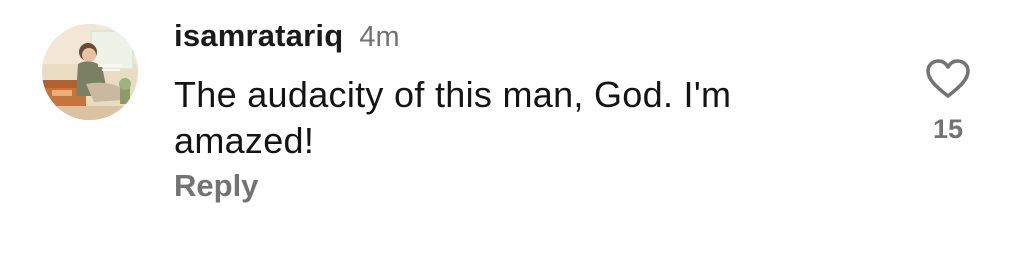 The height and width of the screenshot is (260, 1024). What do you see at coordinates (244, 140) in the screenshot?
I see `comment-text-line-2: amazed!` at bounding box center [244, 140].